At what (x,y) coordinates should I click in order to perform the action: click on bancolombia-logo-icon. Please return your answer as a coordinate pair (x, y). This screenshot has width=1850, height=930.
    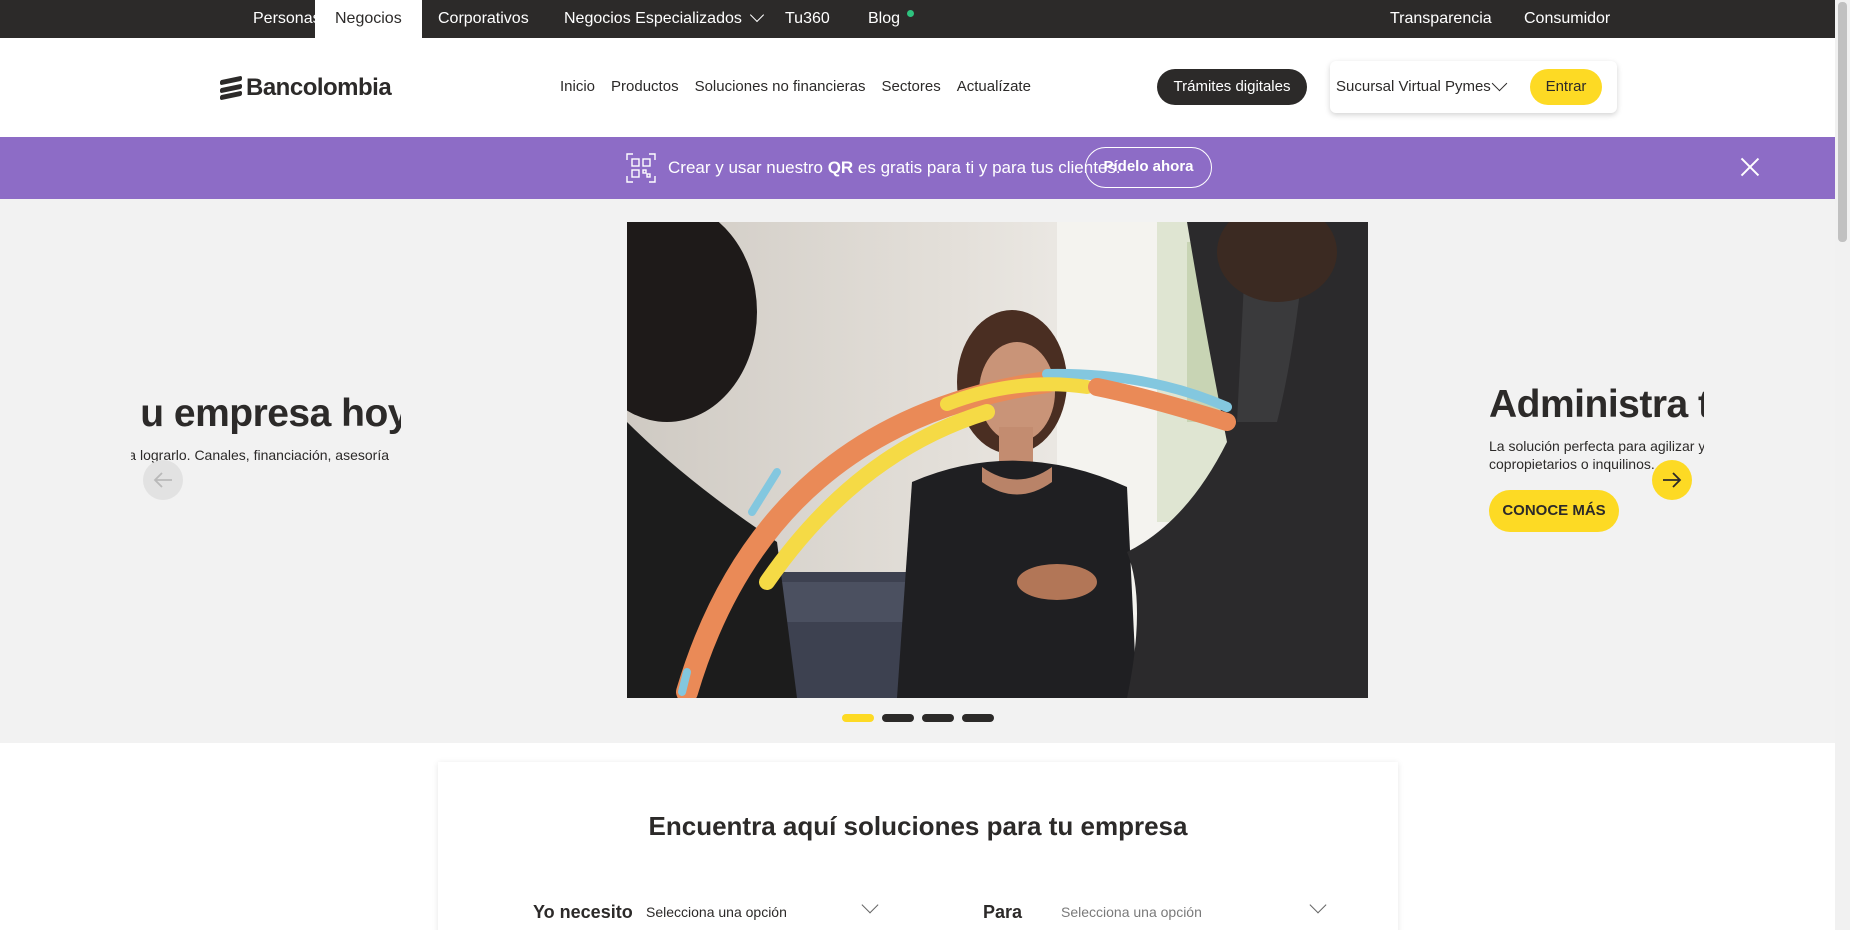
    Looking at the image, I should click on (231, 88).